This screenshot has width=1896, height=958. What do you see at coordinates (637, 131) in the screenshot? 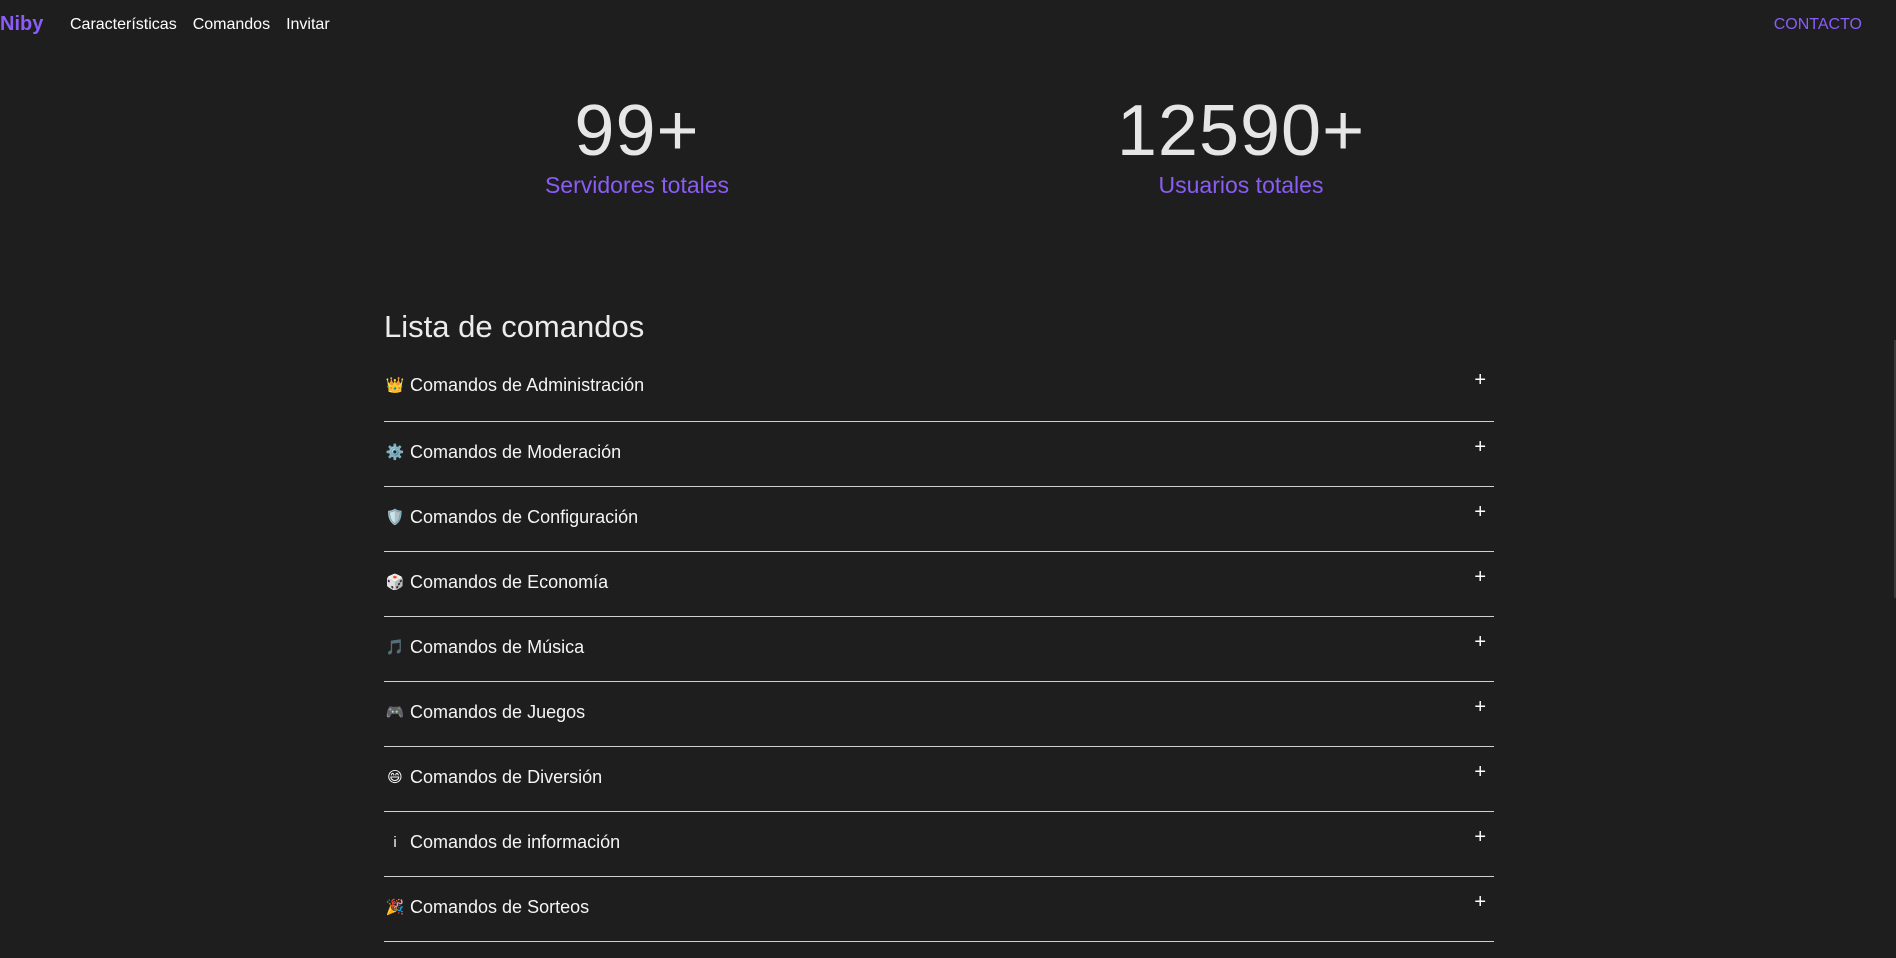
I see `stat-servers-number: 99+` at bounding box center [637, 131].